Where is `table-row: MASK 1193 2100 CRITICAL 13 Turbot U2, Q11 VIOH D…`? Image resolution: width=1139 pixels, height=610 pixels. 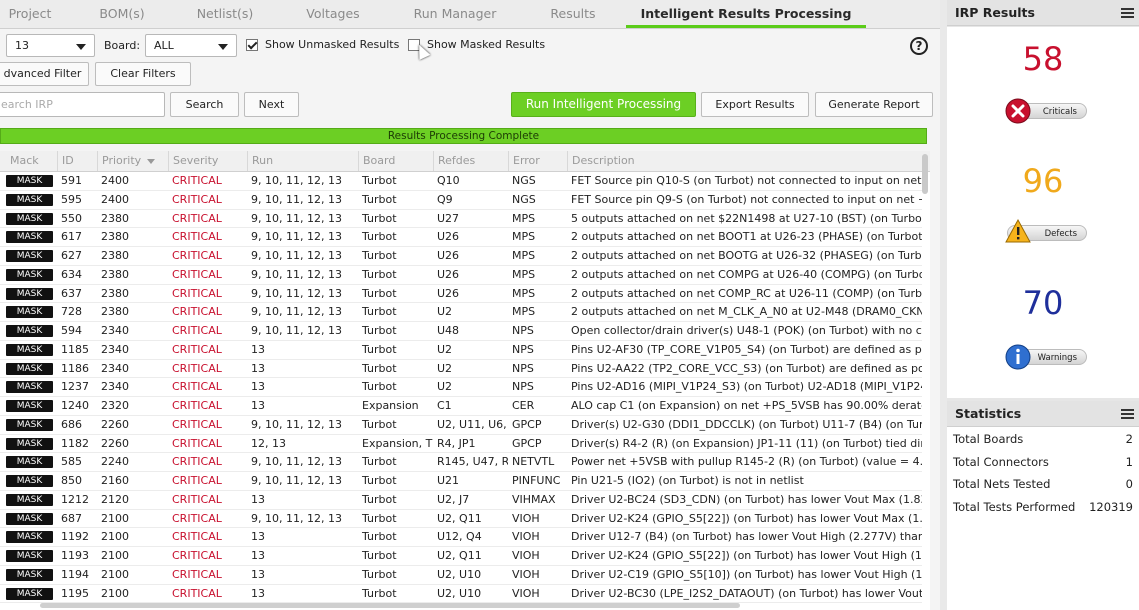 table-row: MASK 1193 2100 CRITICAL 13 Turbot U2, Q11 VIOH D… is located at coordinates (461, 556).